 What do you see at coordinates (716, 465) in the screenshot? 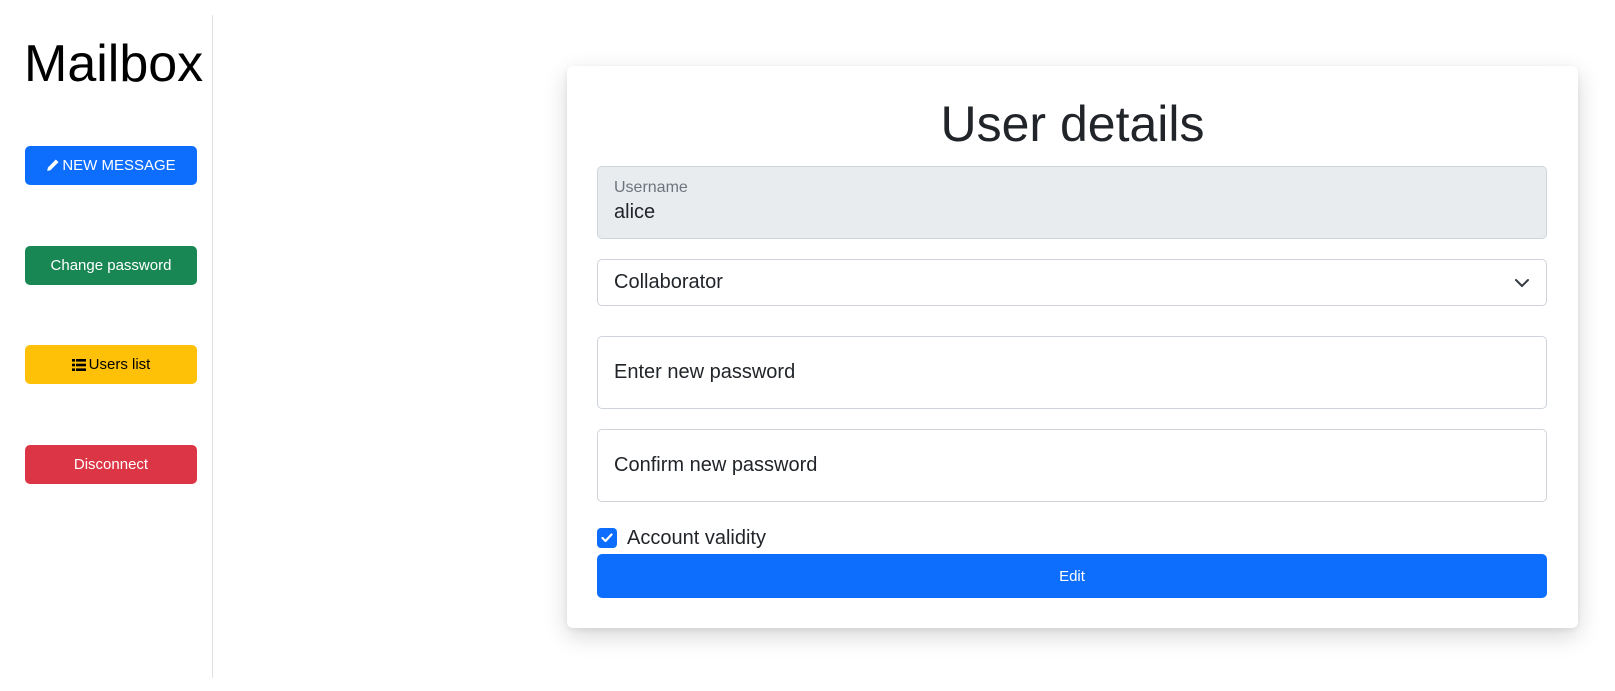
I see `confirm-password-placeholder: Confirm new password` at bounding box center [716, 465].